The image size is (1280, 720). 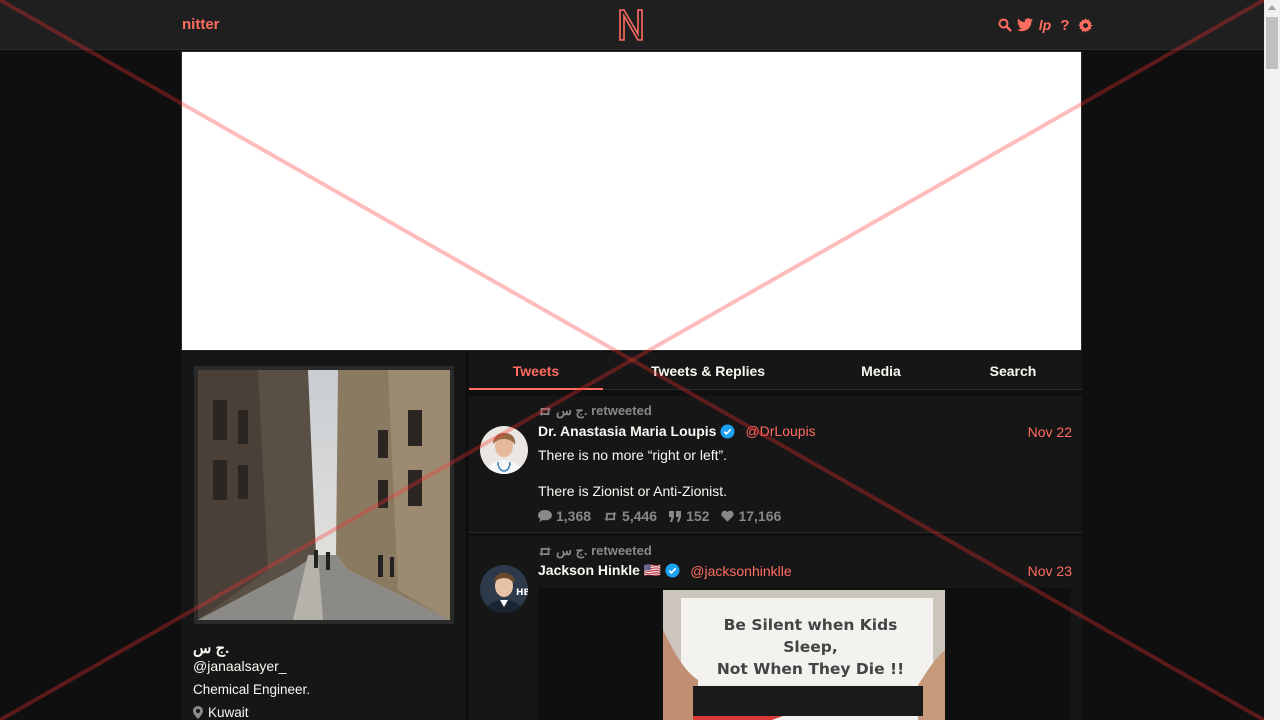 What do you see at coordinates (1085, 25) in the screenshot?
I see `gear-icon` at bounding box center [1085, 25].